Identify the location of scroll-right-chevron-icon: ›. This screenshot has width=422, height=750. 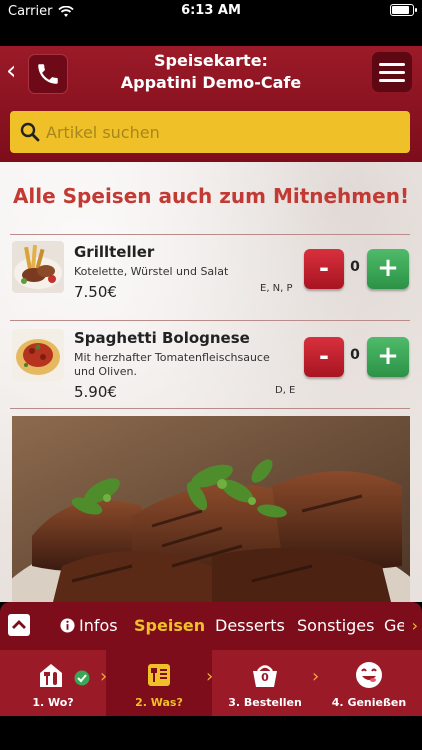
(415, 625).